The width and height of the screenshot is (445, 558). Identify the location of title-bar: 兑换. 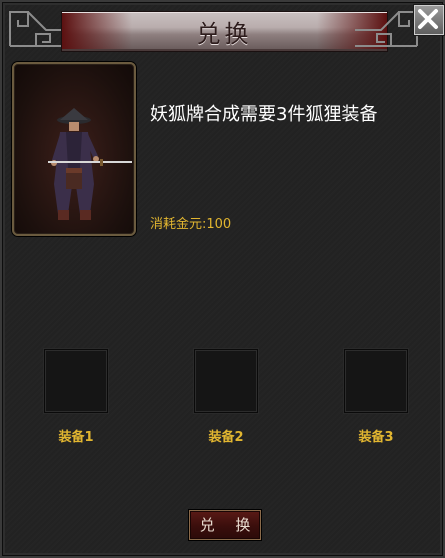
(223, 28).